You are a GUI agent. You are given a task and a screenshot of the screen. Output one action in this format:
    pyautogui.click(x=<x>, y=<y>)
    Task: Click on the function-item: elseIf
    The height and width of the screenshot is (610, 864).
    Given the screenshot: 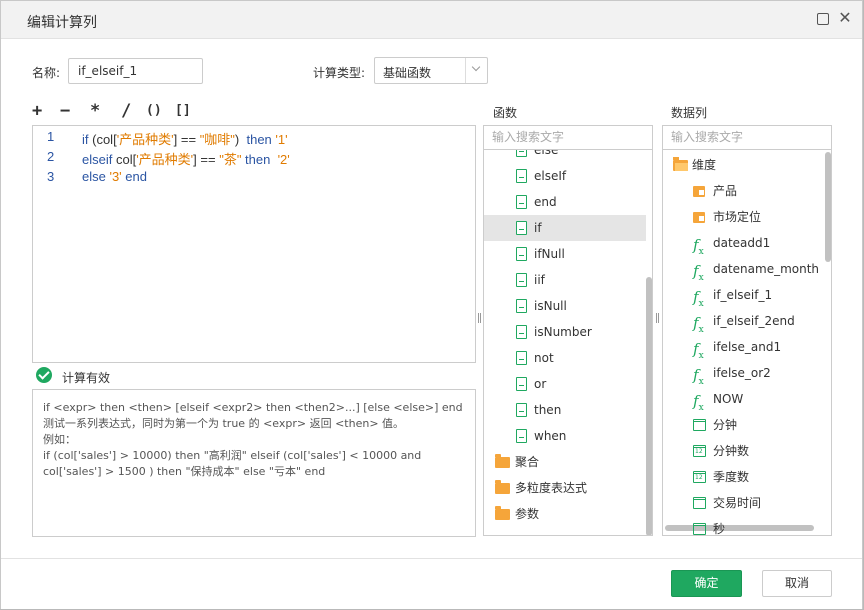 What is the action you would take?
    pyautogui.click(x=565, y=176)
    